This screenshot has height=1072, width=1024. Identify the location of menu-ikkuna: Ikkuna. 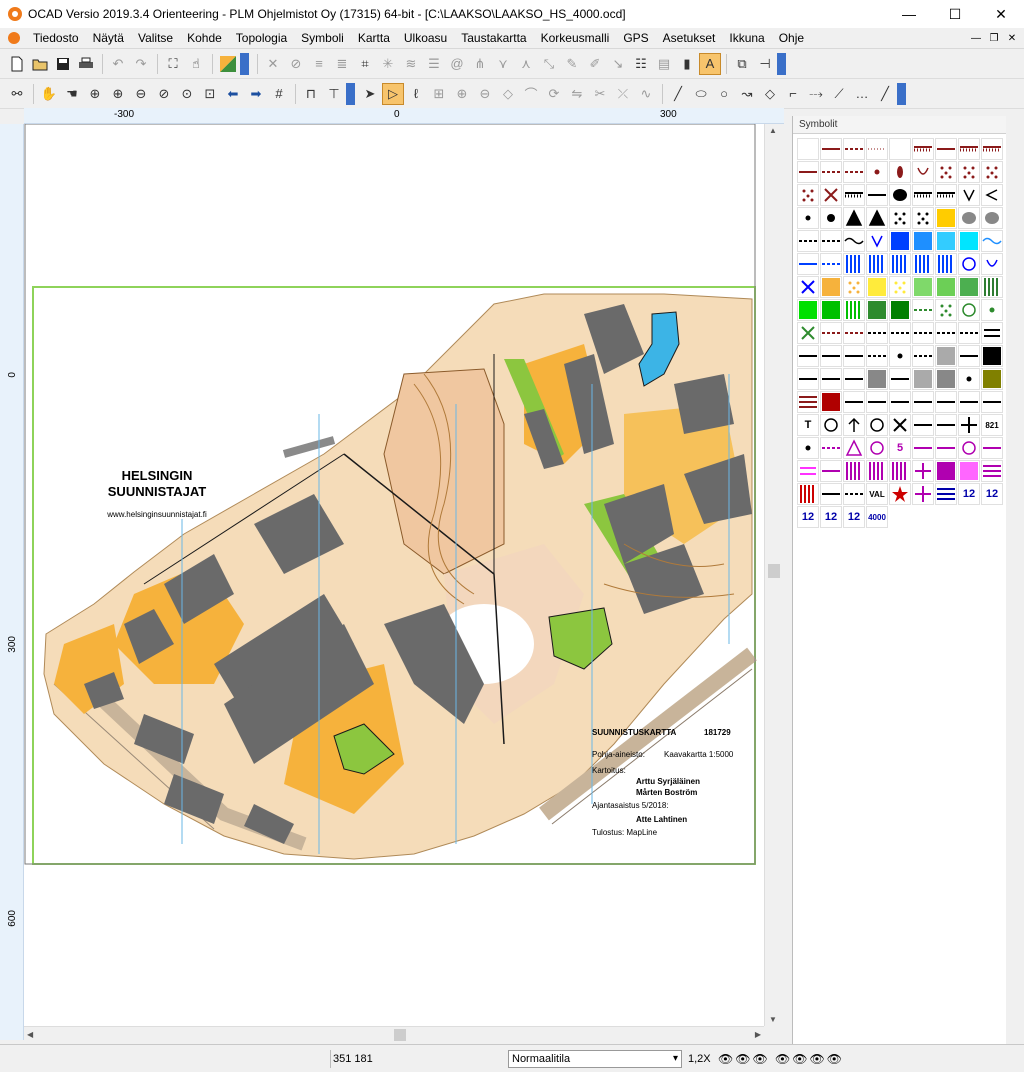
(746, 38).